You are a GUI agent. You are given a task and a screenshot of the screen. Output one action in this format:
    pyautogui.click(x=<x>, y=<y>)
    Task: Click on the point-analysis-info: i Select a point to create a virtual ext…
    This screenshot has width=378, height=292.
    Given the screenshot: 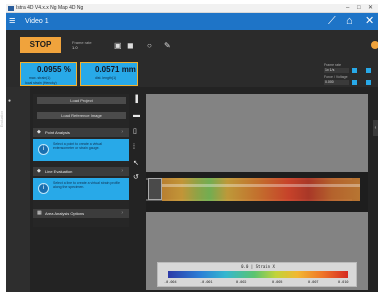 What is the action you would take?
    pyautogui.click(x=81, y=150)
    